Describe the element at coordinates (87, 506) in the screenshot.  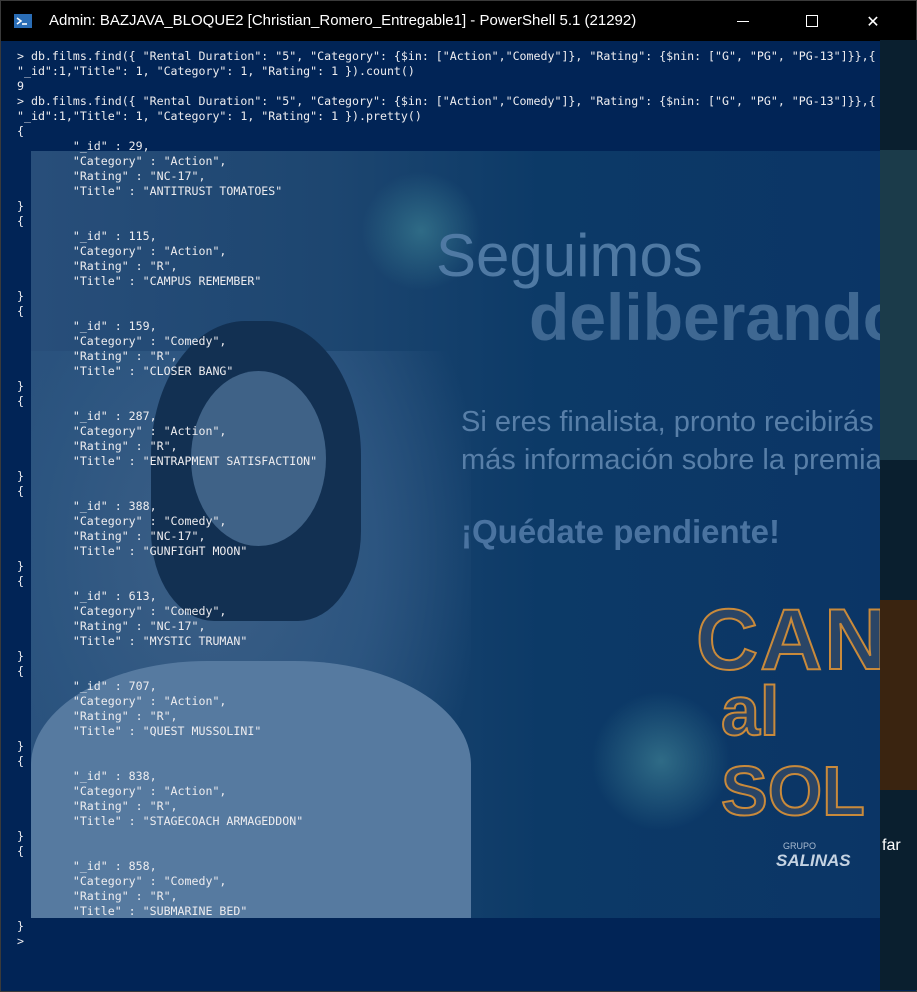
I see `console-line: "_id" : 388,` at that location.